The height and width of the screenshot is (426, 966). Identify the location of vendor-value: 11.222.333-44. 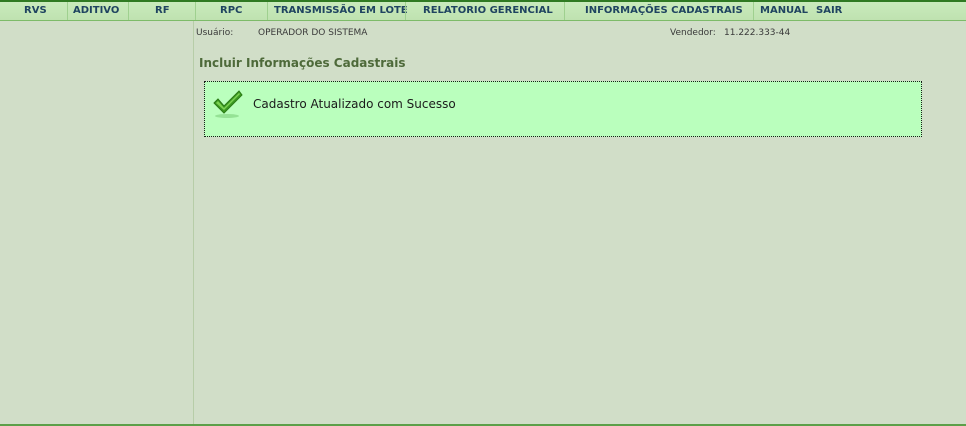
(757, 33).